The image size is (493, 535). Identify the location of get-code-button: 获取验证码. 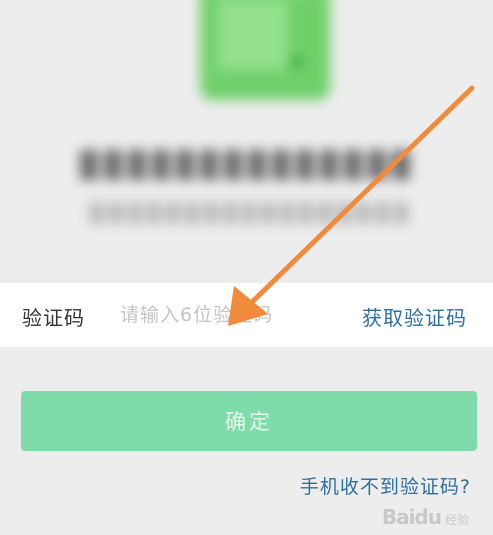
(414, 316).